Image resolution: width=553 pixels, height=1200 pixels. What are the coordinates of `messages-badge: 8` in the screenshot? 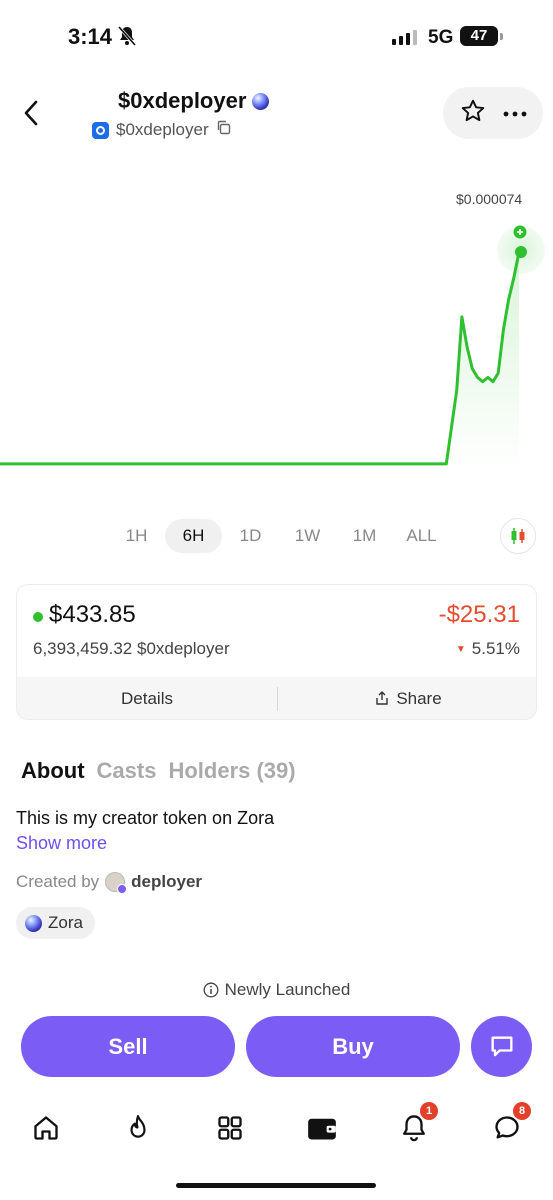 It's located at (522, 1111).